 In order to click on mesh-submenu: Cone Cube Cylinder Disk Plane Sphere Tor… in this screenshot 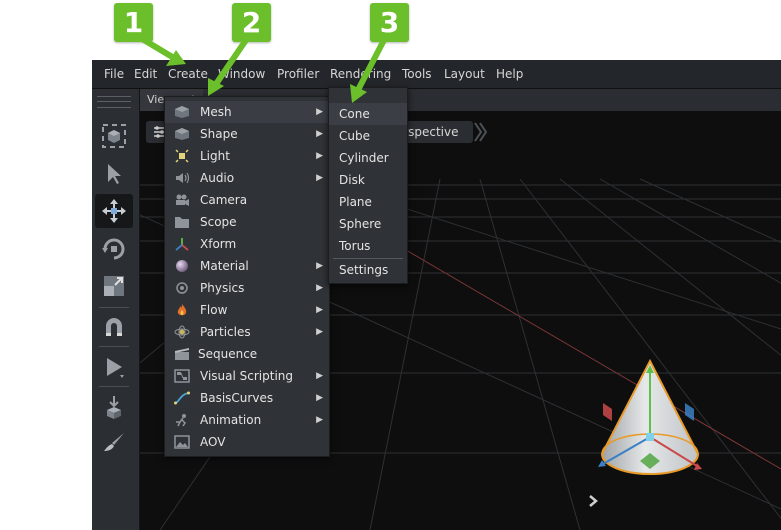, I will do `click(368, 185)`.